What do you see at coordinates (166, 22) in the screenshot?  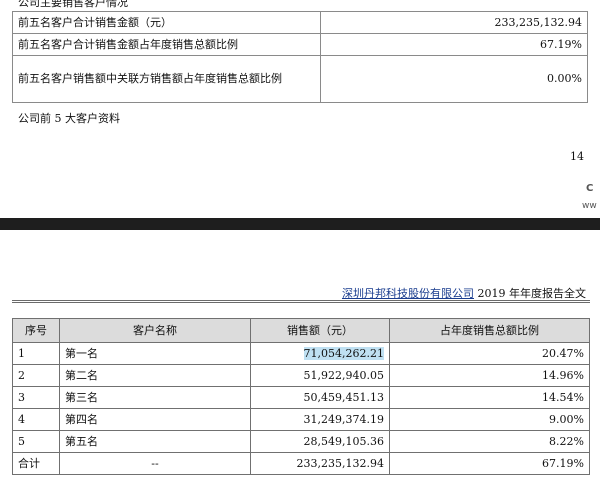 I see `summary-label: 前五名客户合计销售金额（元）` at bounding box center [166, 22].